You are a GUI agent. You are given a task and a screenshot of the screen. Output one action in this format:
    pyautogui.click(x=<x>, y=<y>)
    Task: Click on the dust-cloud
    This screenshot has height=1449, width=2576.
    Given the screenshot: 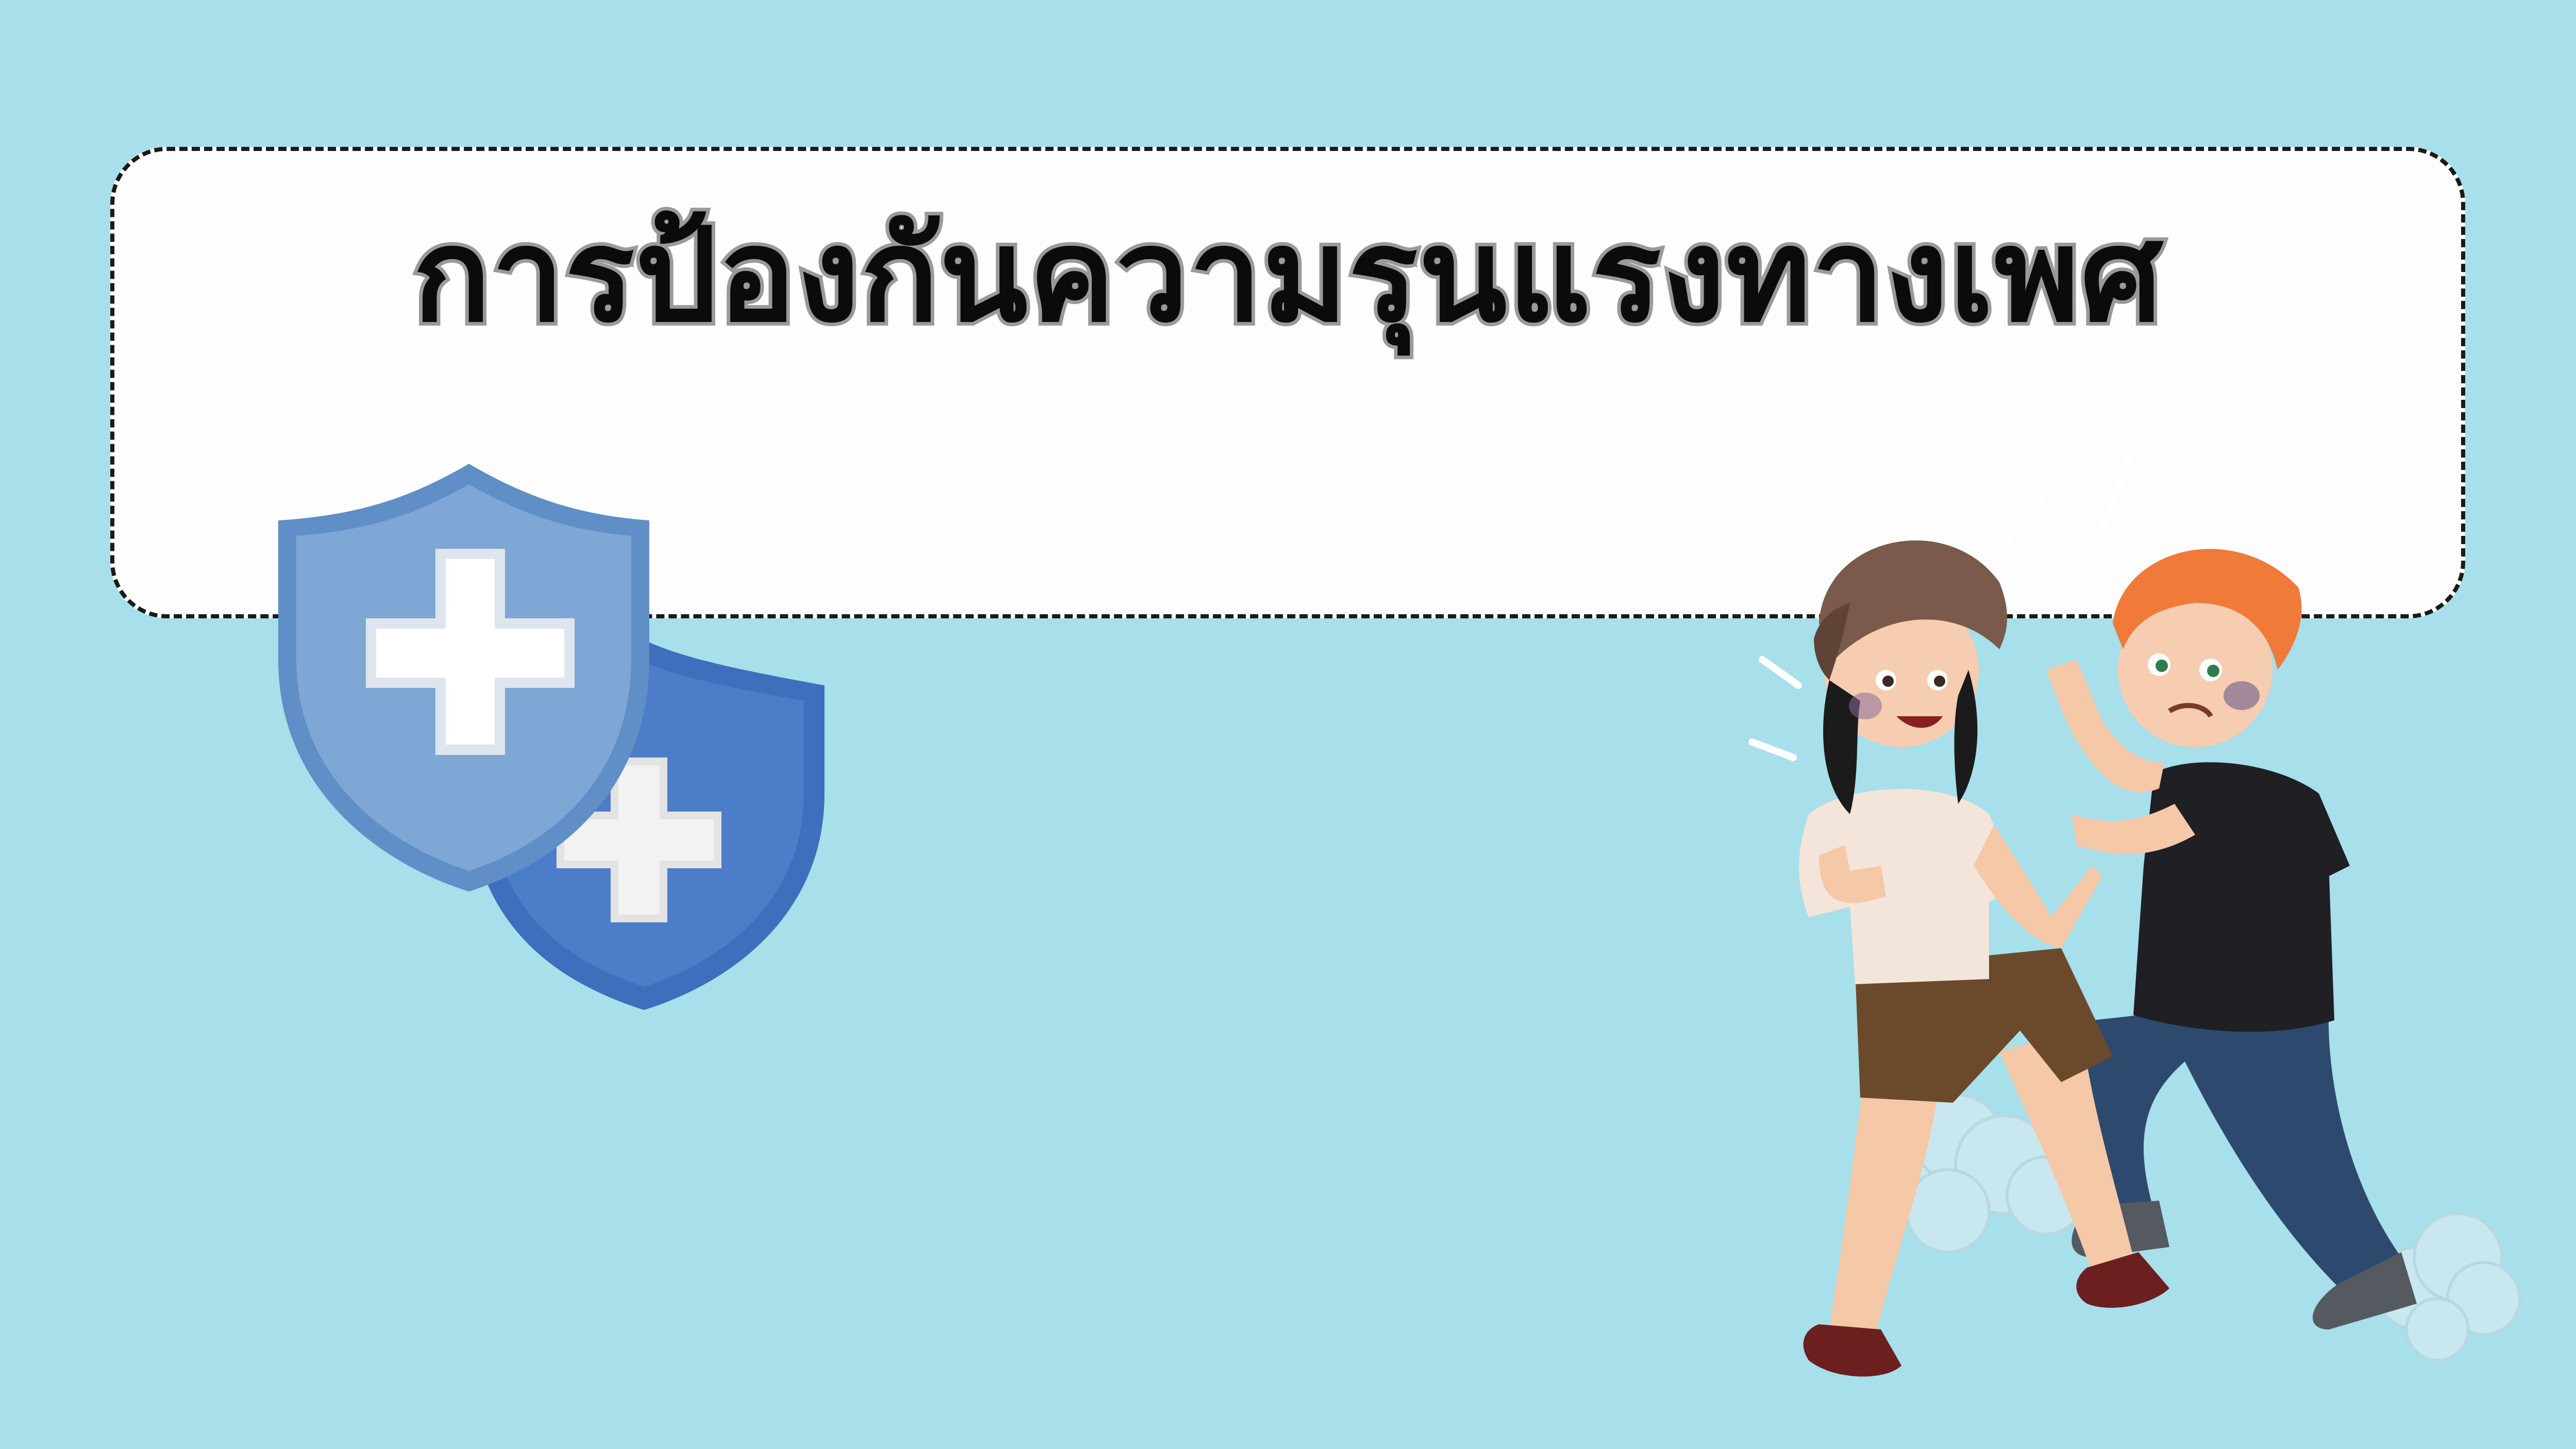 What is the action you would take?
    pyautogui.click(x=2197, y=1227)
    